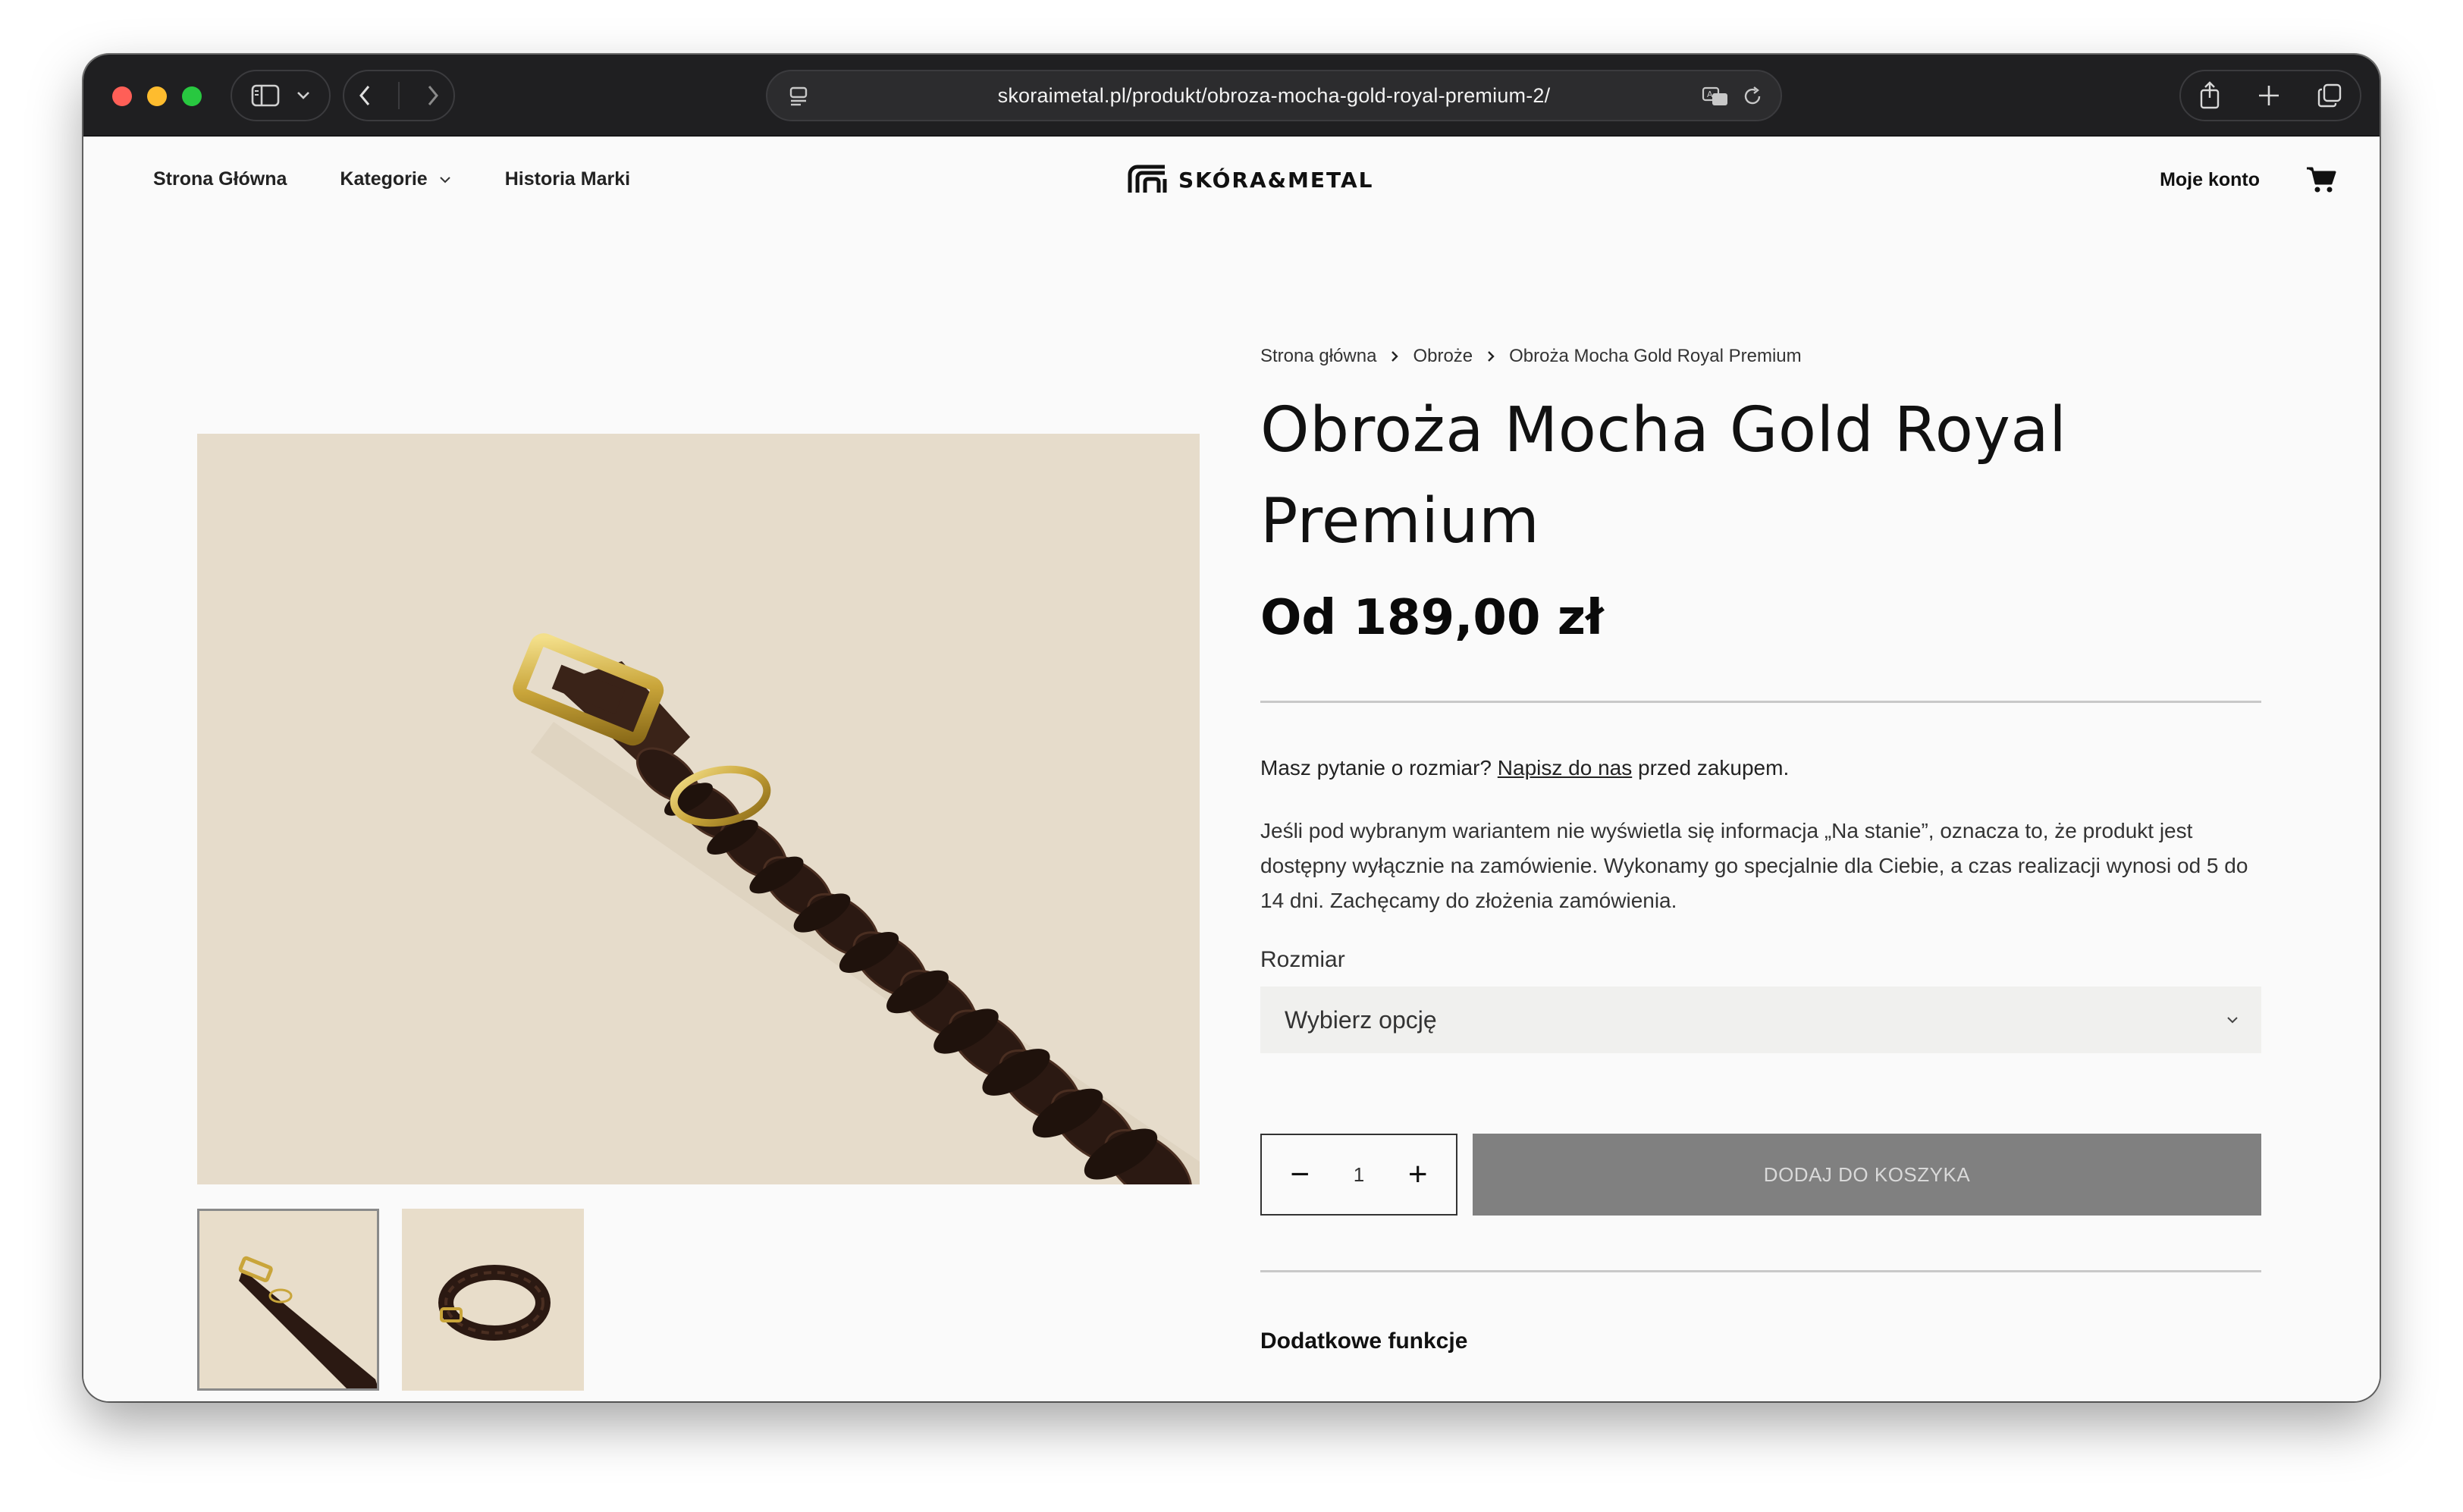 The height and width of the screenshot is (1512, 2463). I want to click on increase-quantity-button: +, so click(1418, 1175).